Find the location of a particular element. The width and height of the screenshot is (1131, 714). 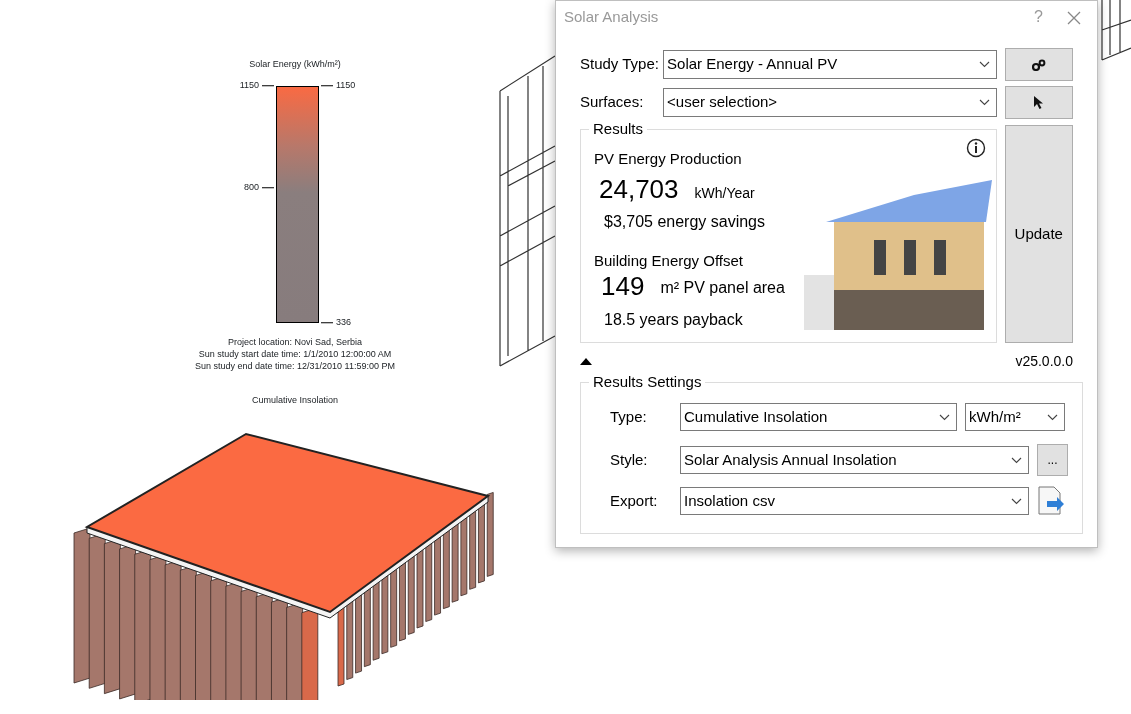

collapse-arrow-icon is located at coordinates (586, 361).